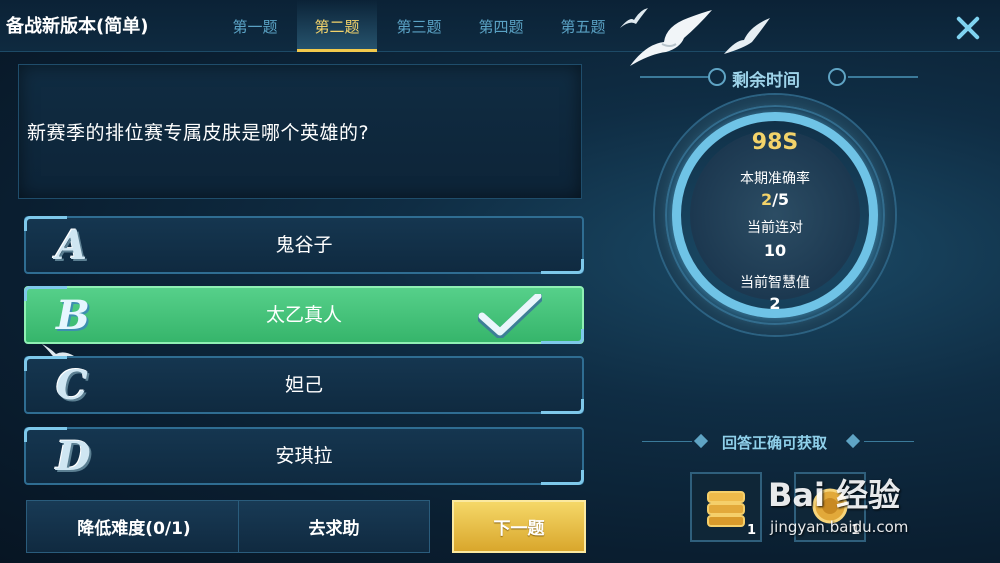 This screenshot has height=563, width=1000. What do you see at coordinates (77, 26) in the screenshot?
I see `page-title: 备战新版本(简单)` at bounding box center [77, 26].